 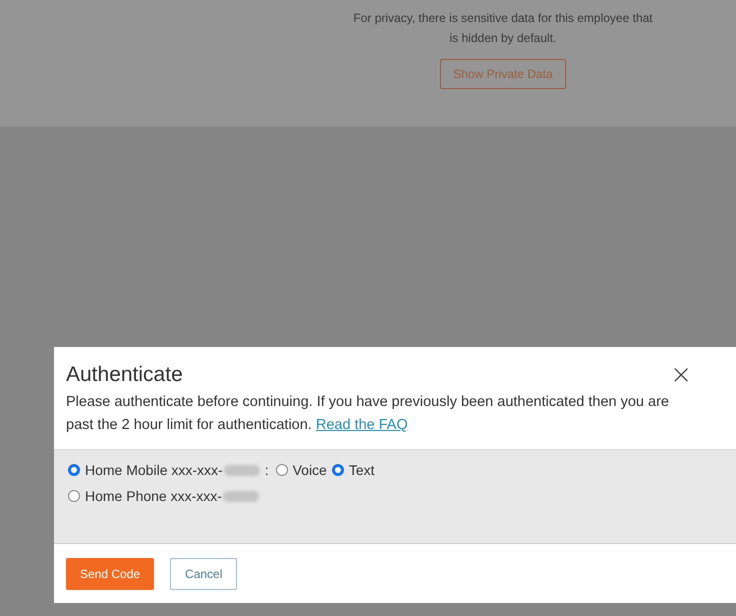 I want to click on privacy-message: For privacy, there is sensitive data for this employee that is hidden by default., so click(x=503, y=28).